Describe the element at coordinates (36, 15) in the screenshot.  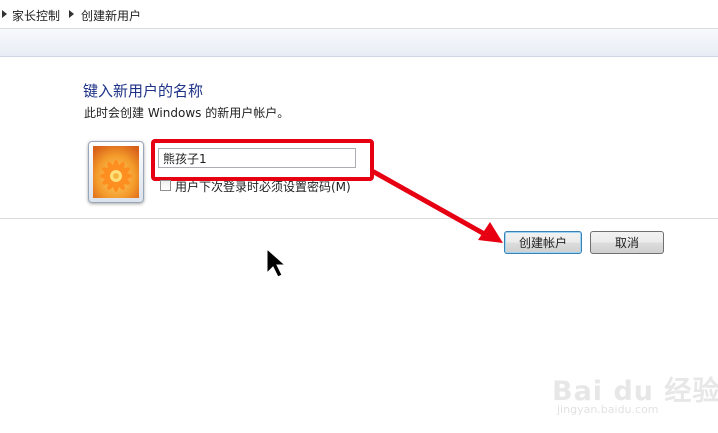
I see `breadcrumb-item-parental-controls: 家长控制` at that location.